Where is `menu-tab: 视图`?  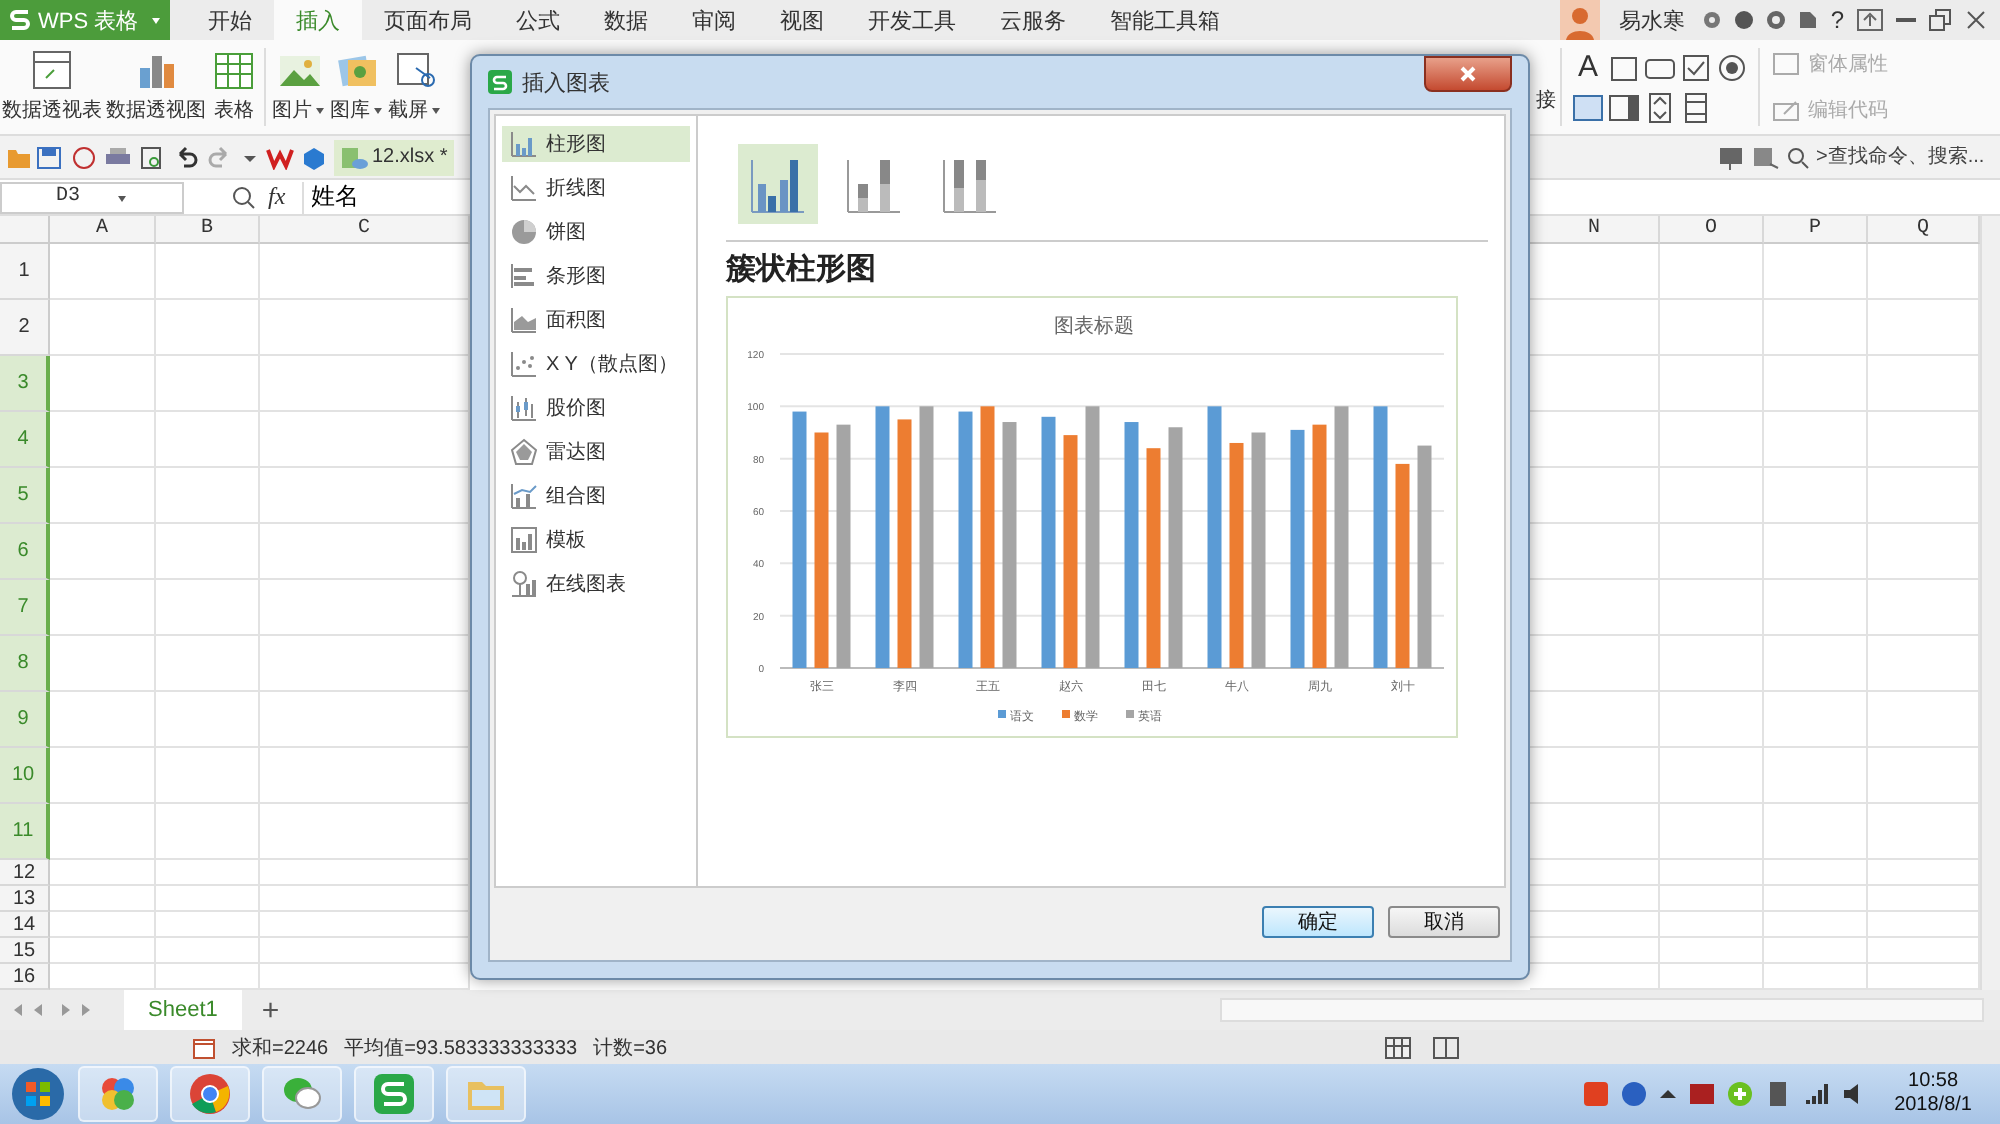
menu-tab: 视图 is located at coordinates (802, 20).